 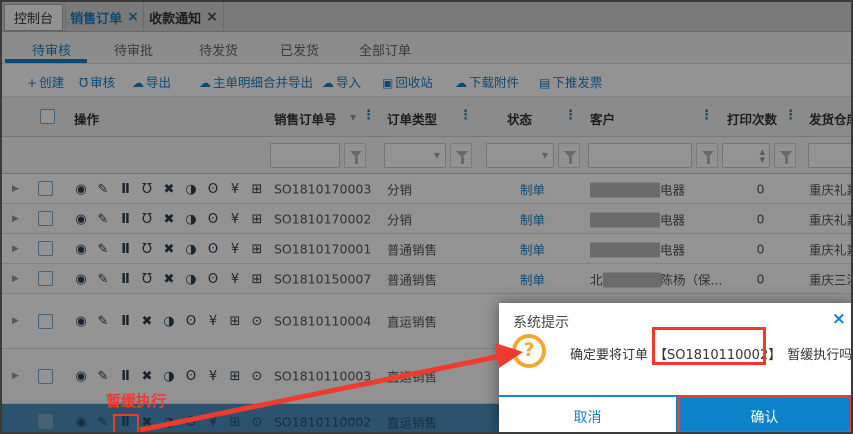 What do you see at coordinates (529, 351) in the screenshot?
I see `question-mark-icon: ?` at bounding box center [529, 351].